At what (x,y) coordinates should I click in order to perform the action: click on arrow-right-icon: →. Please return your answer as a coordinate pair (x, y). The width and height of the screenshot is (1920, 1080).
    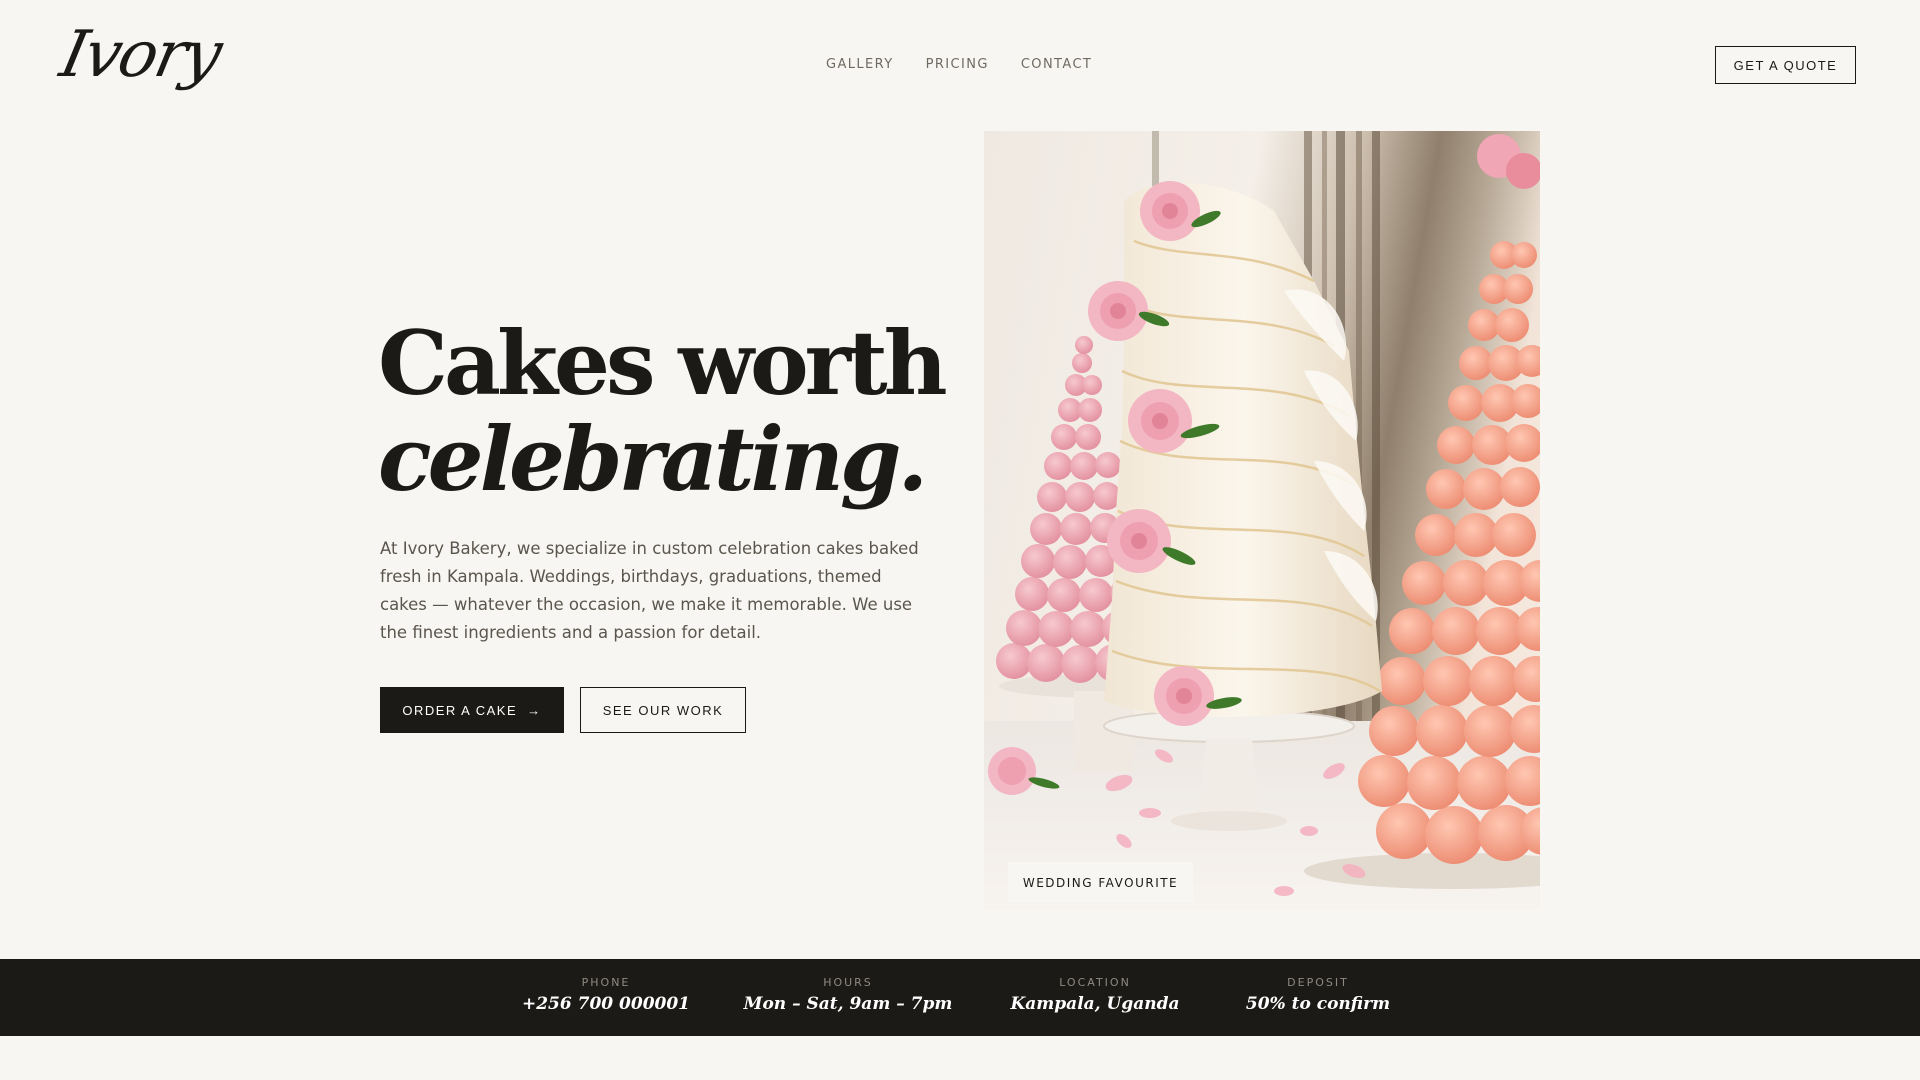
    Looking at the image, I should click on (534, 710).